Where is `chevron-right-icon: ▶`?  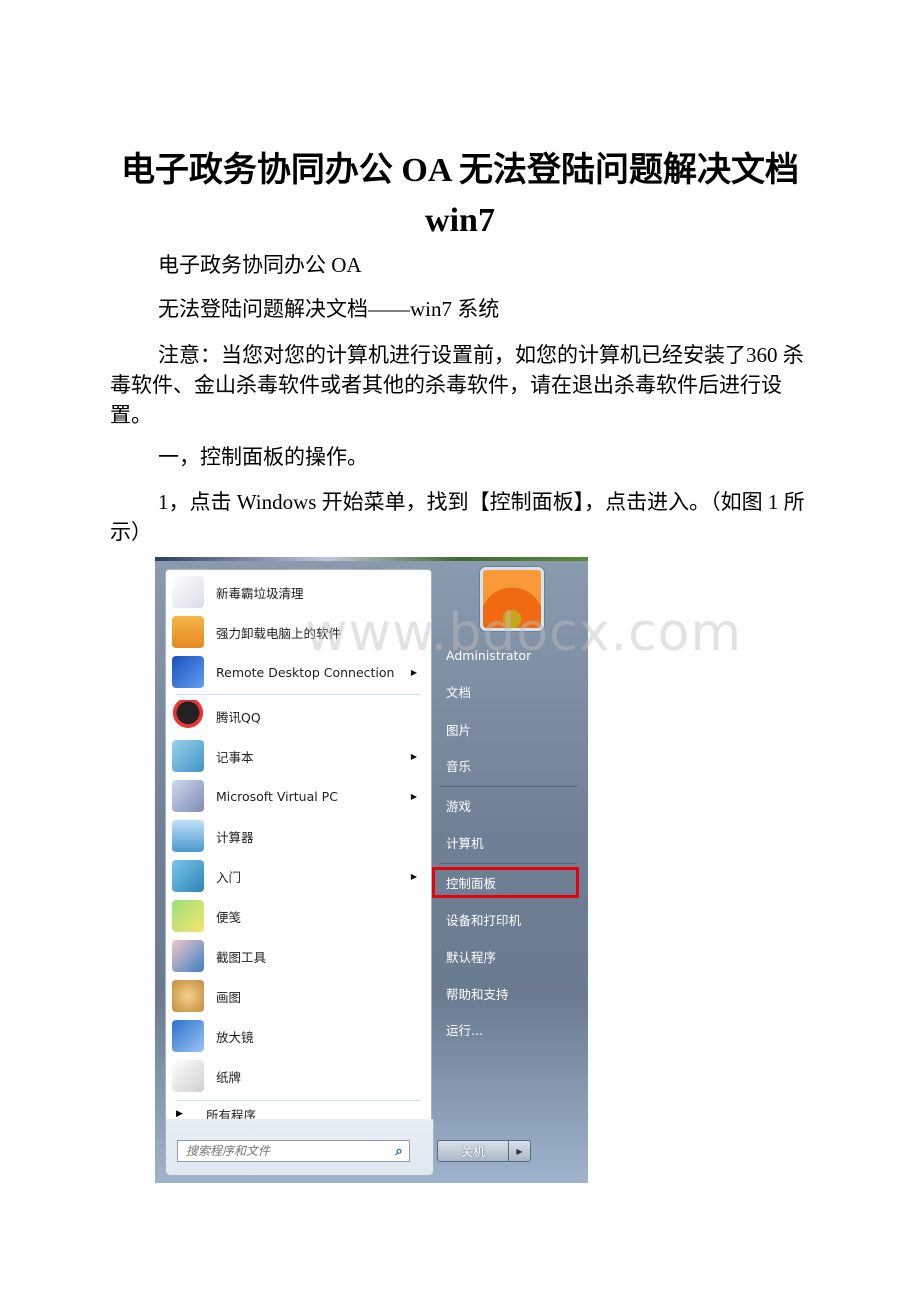
chevron-right-icon: ▶ is located at coordinates (519, 1151).